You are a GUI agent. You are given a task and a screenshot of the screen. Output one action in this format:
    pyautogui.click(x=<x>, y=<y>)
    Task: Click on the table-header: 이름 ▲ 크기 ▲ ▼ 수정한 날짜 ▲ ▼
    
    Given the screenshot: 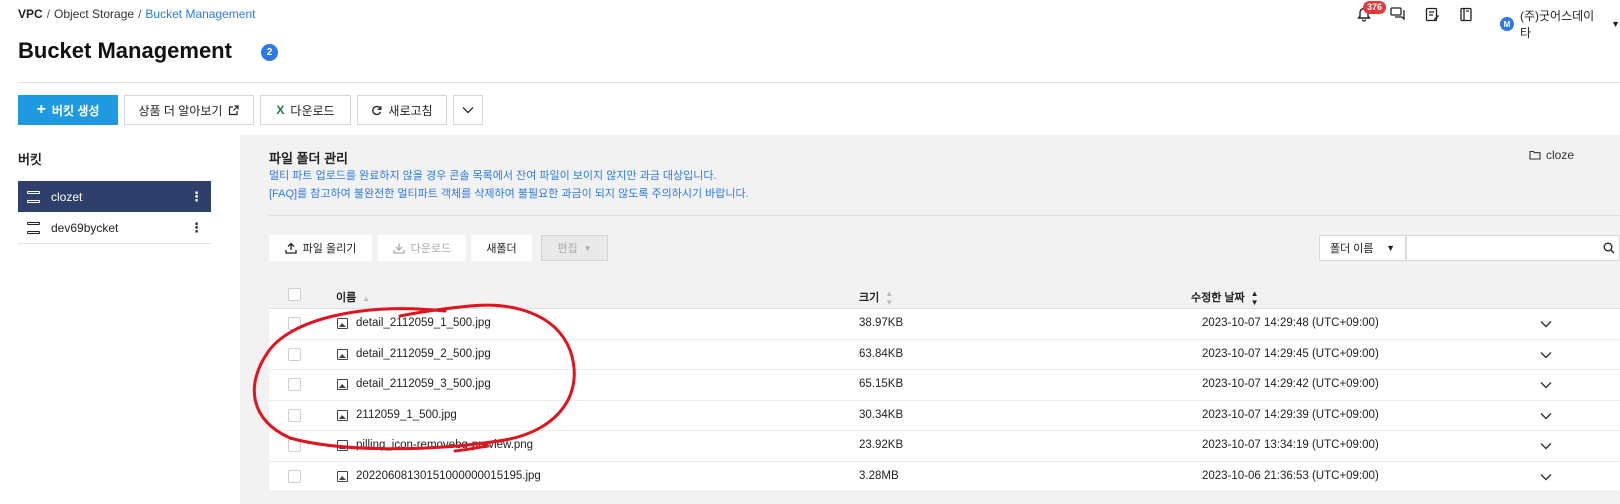 What is the action you would take?
    pyautogui.click(x=944, y=295)
    